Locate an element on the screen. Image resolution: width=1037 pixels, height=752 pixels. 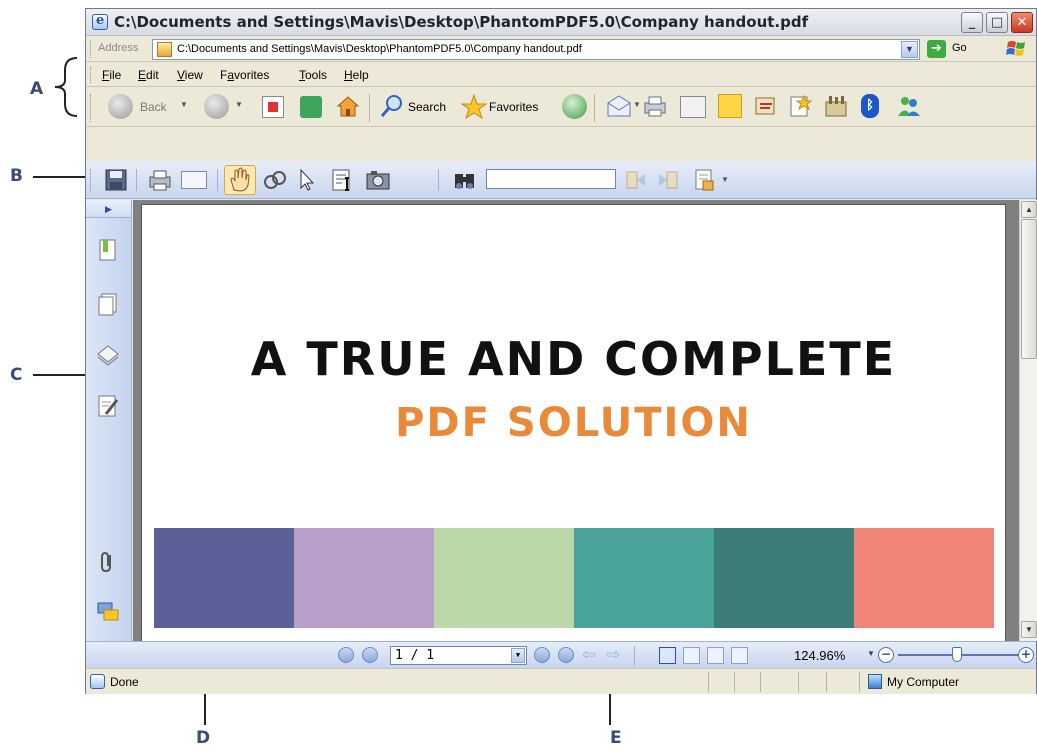
contacts-icon is located at coordinates (909, 106).